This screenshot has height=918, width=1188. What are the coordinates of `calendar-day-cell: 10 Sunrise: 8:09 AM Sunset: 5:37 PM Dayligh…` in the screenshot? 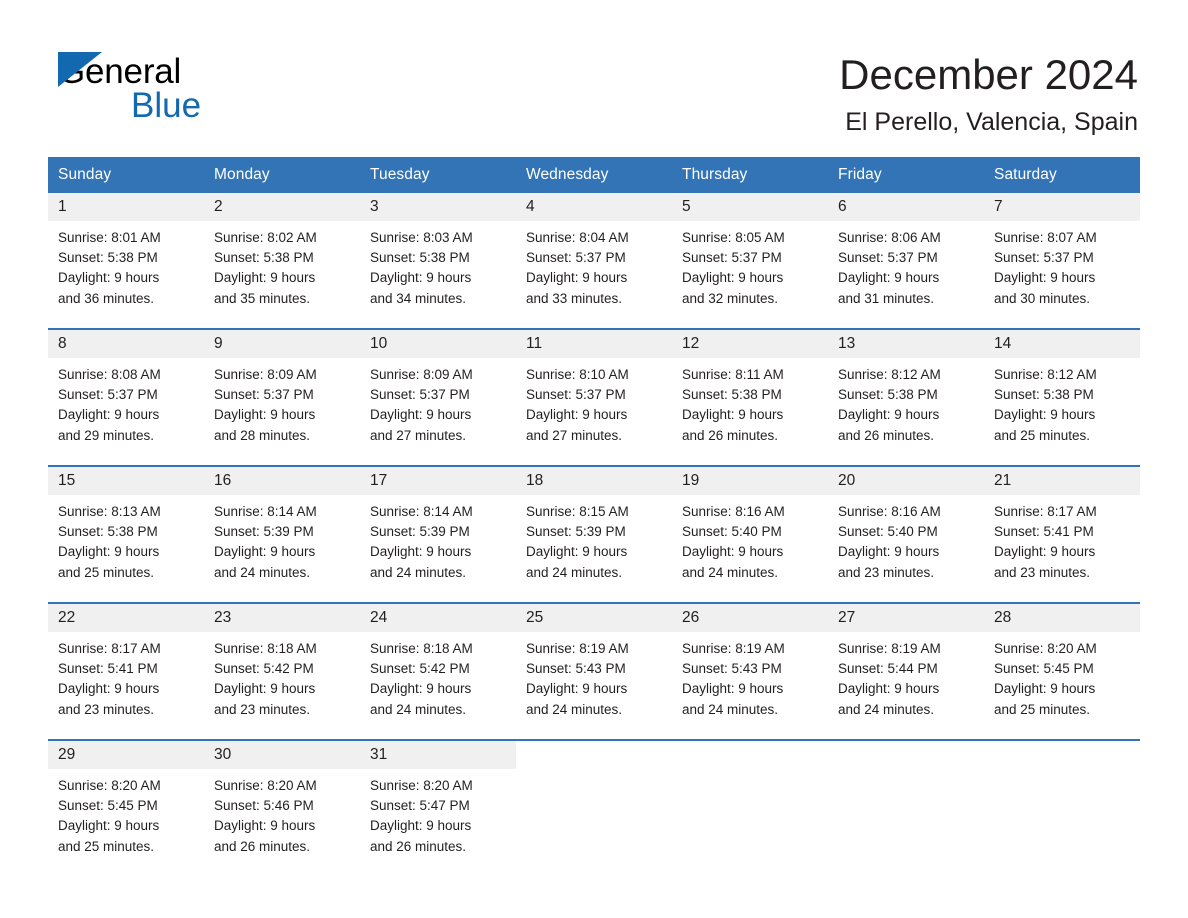 It's located at (438, 397).